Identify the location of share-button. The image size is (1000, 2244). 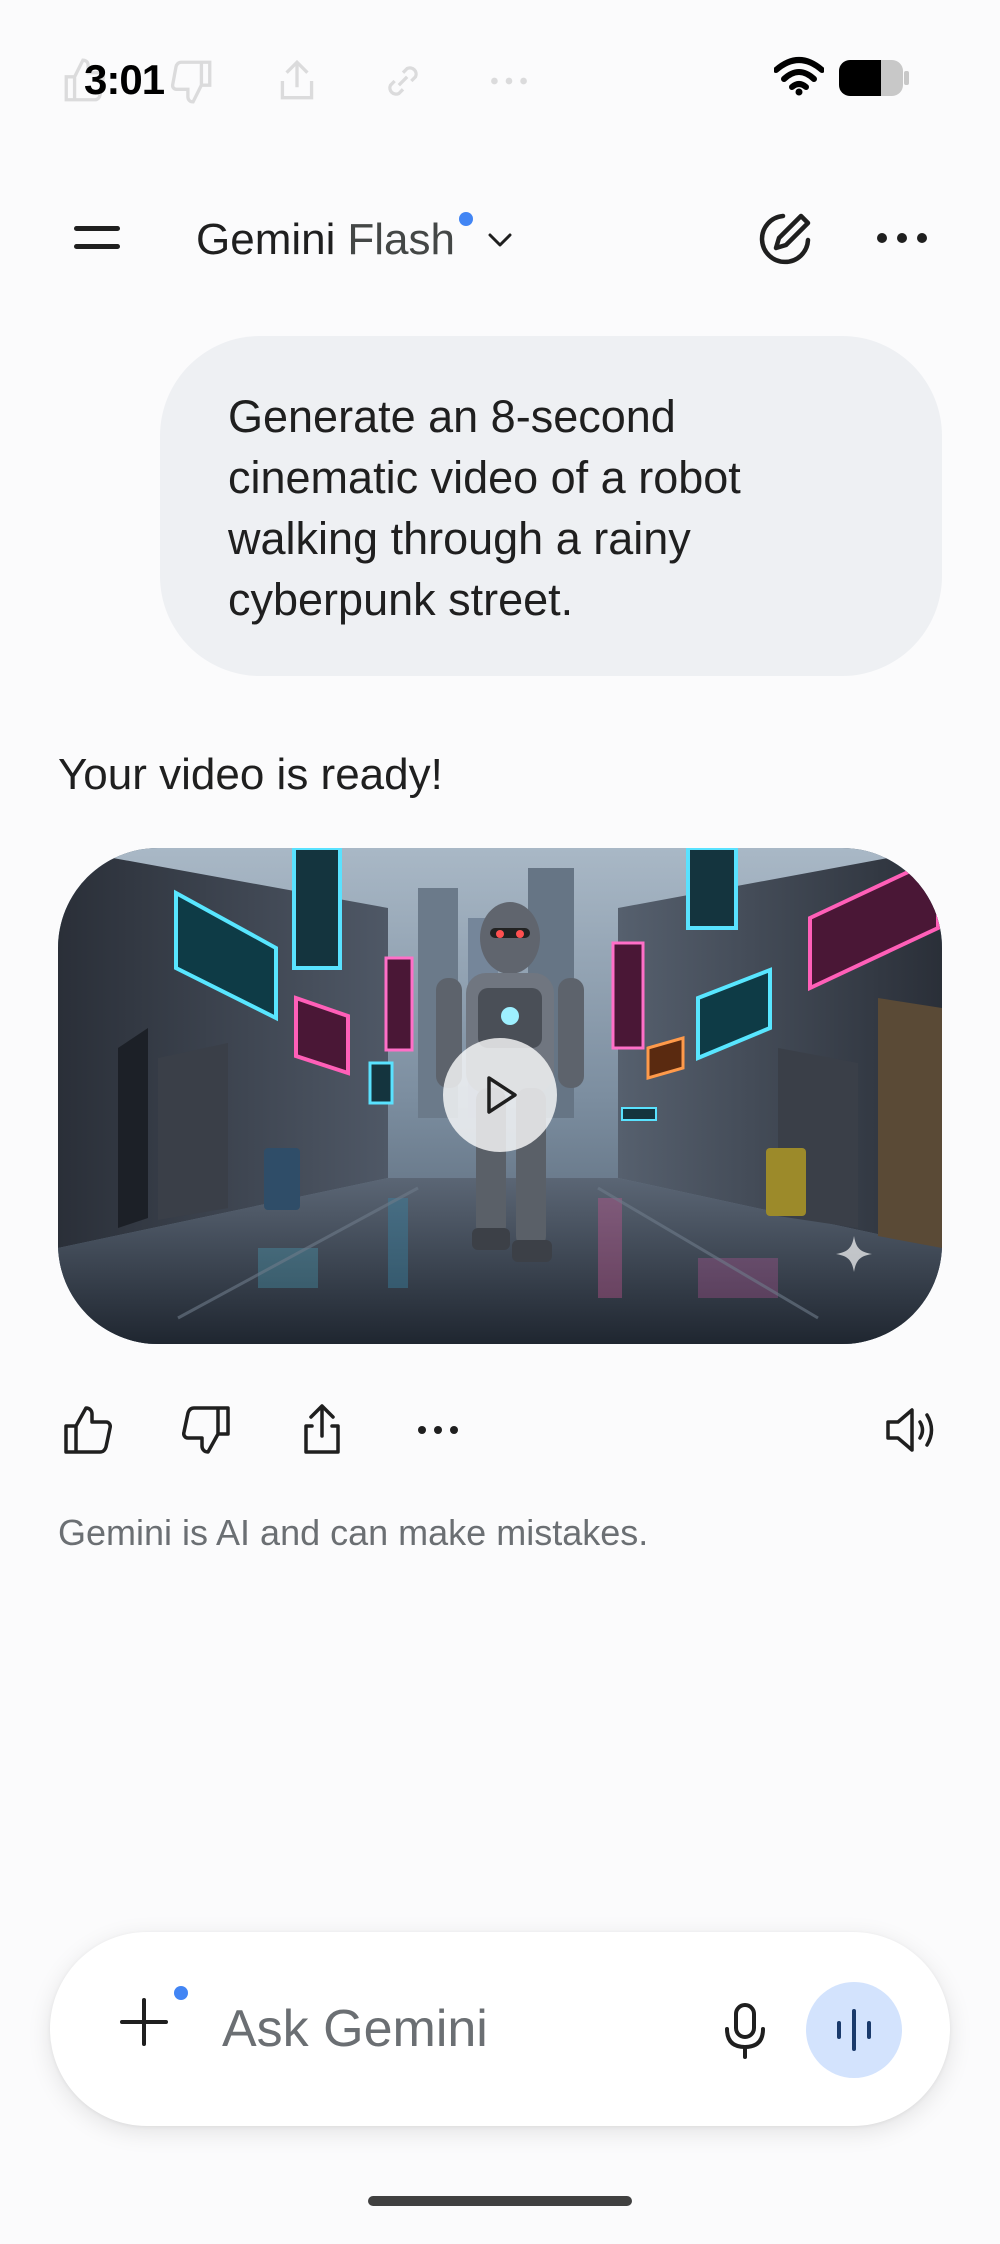
(322, 1430).